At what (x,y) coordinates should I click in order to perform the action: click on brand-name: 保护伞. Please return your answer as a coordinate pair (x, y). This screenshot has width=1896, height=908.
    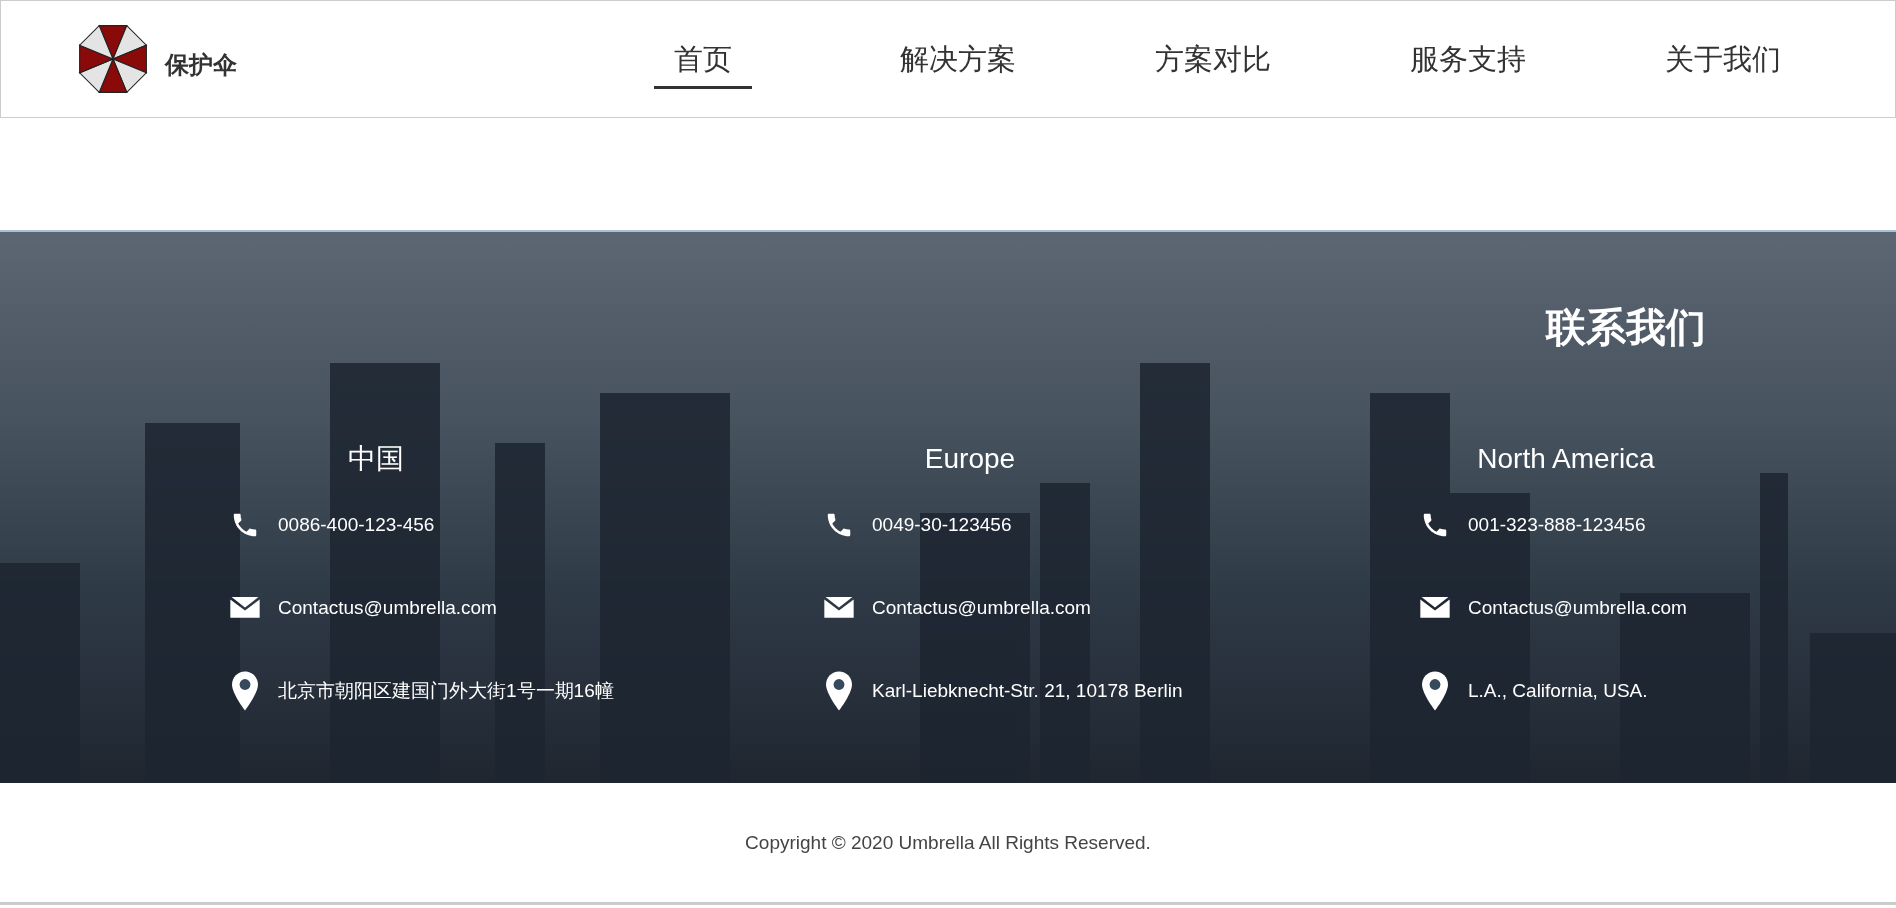
    Looking at the image, I should click on (201, 65).